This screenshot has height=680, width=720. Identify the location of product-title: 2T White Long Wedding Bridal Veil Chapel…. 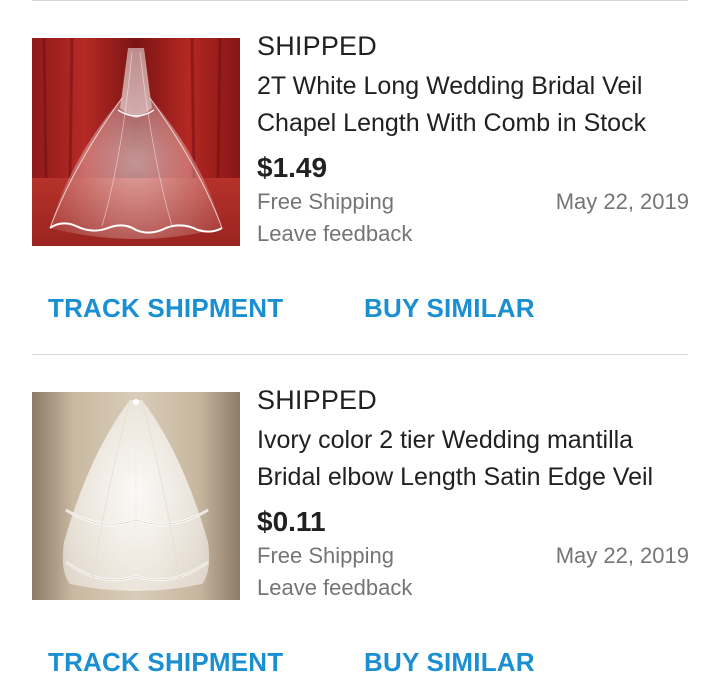
(473, 105).